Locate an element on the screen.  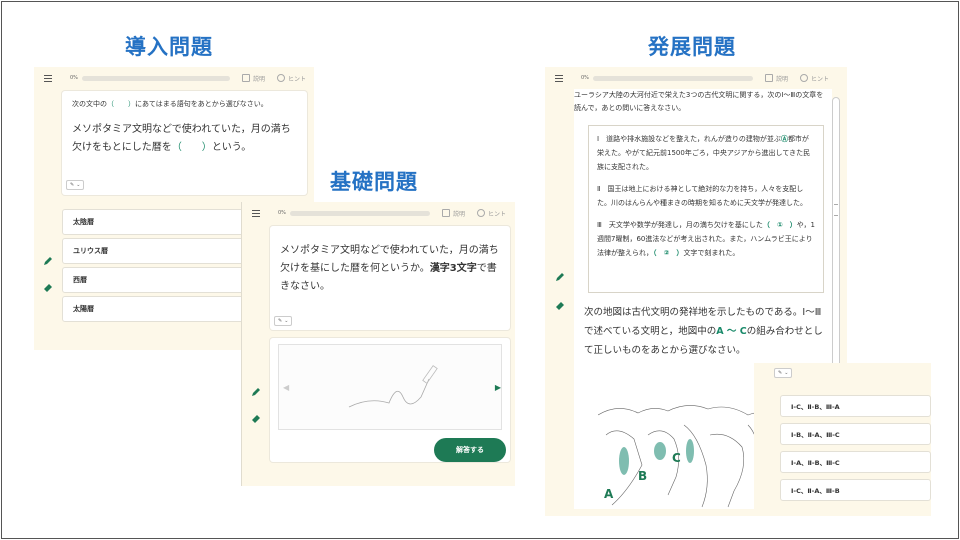
intro-instruction: 次の文中の（ ）にあてはまる語句をあとから選びなさい。 is located at coordinates (170, 104).